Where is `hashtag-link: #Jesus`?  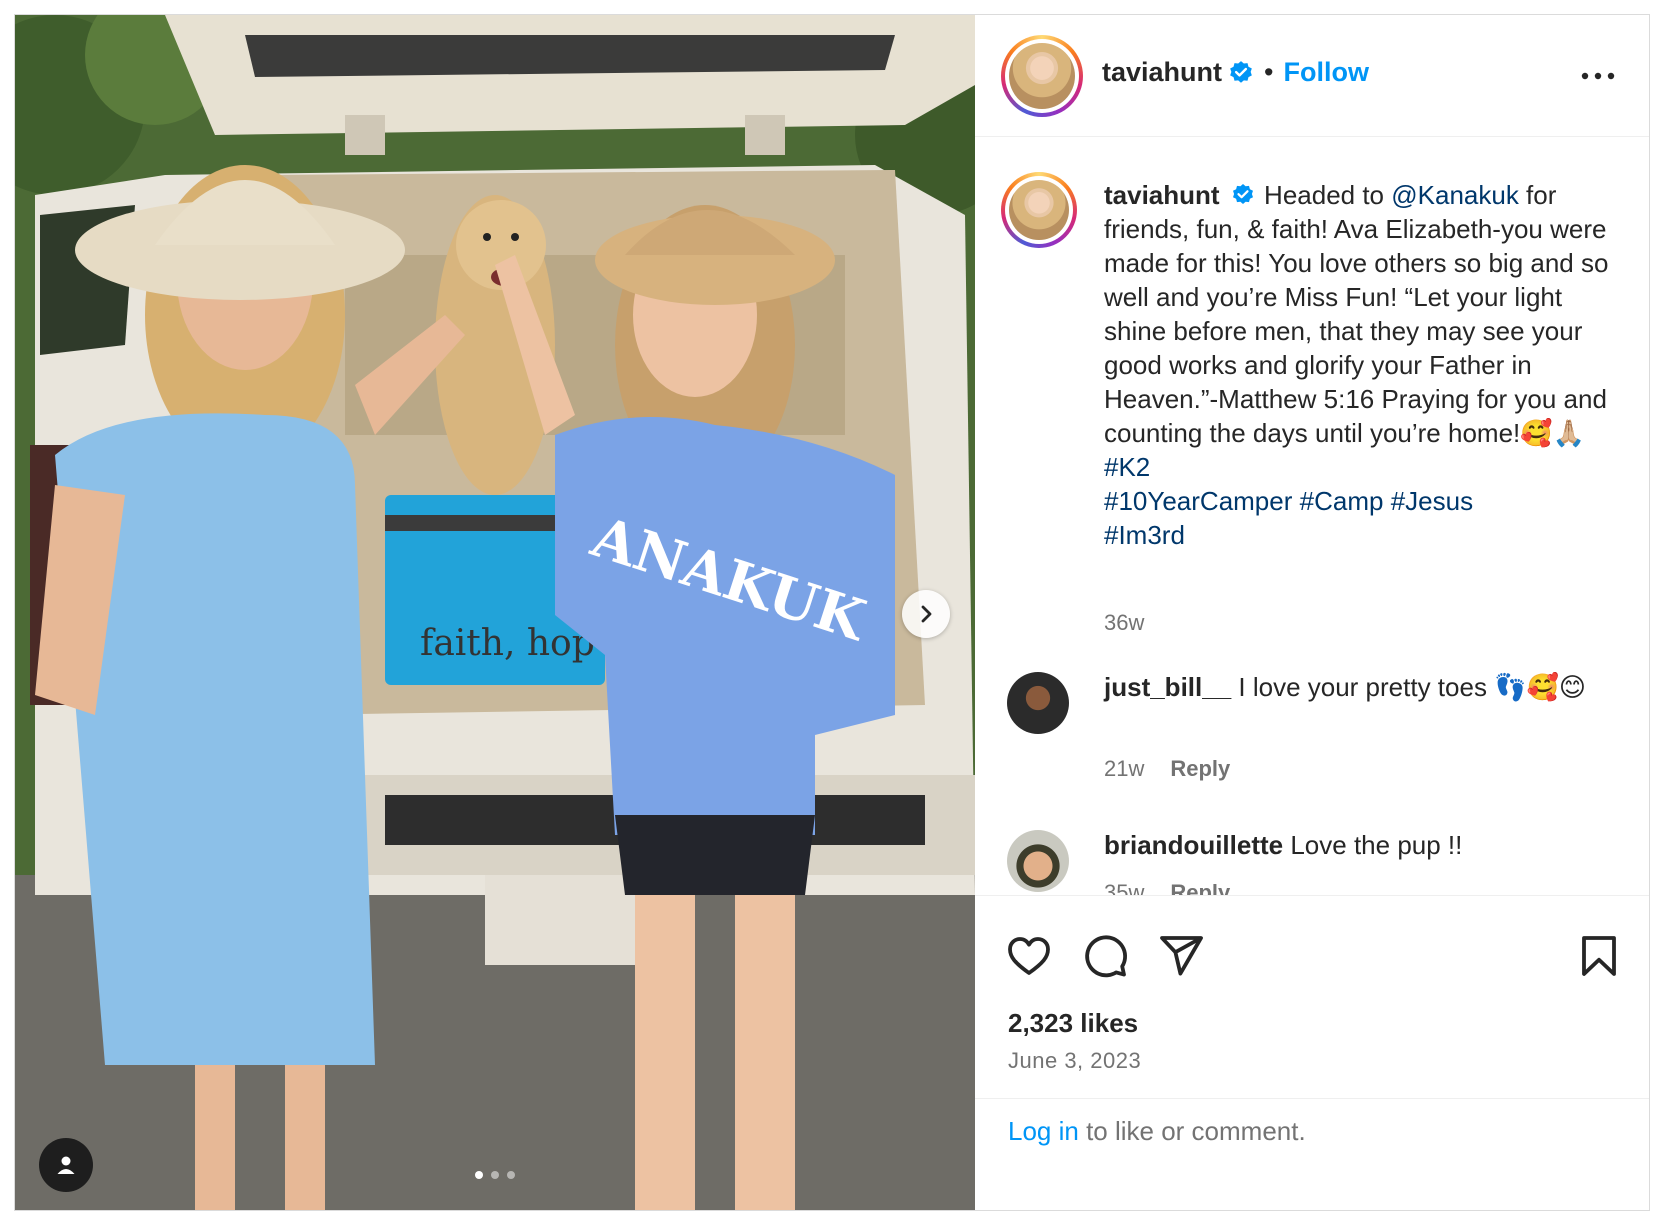 hashtag-link: #Jesus is located at coordinates (1432, 501).